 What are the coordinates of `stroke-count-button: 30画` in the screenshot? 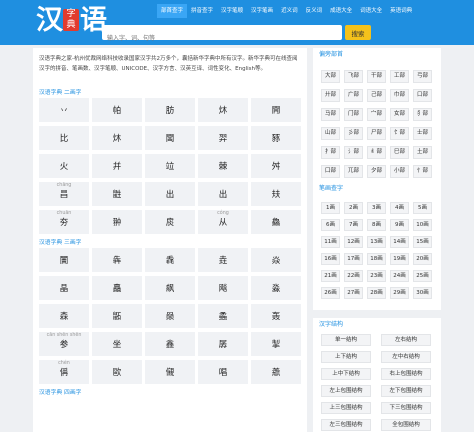 It's located at (422, 293).